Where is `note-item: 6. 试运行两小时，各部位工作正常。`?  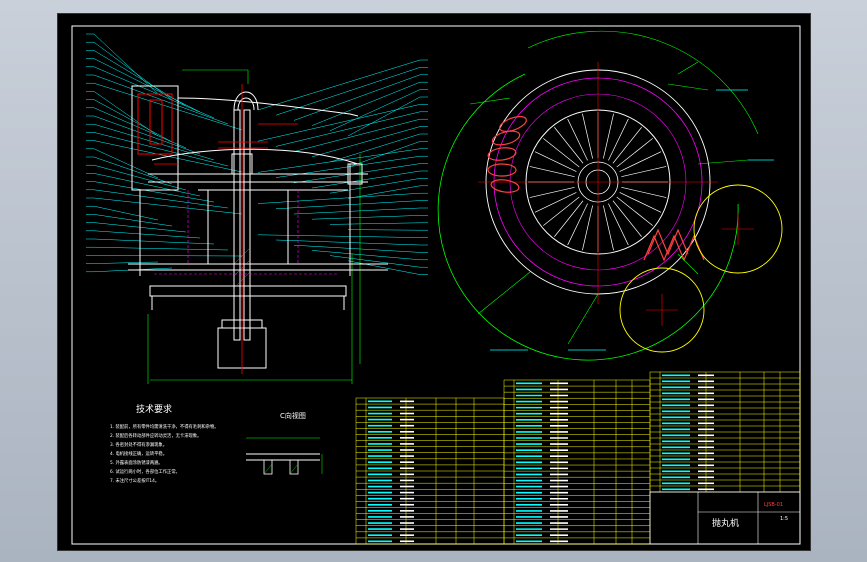
note-item: 6. 试运行两小时，各部位工作正常。 is located at coordinates (145, 471).